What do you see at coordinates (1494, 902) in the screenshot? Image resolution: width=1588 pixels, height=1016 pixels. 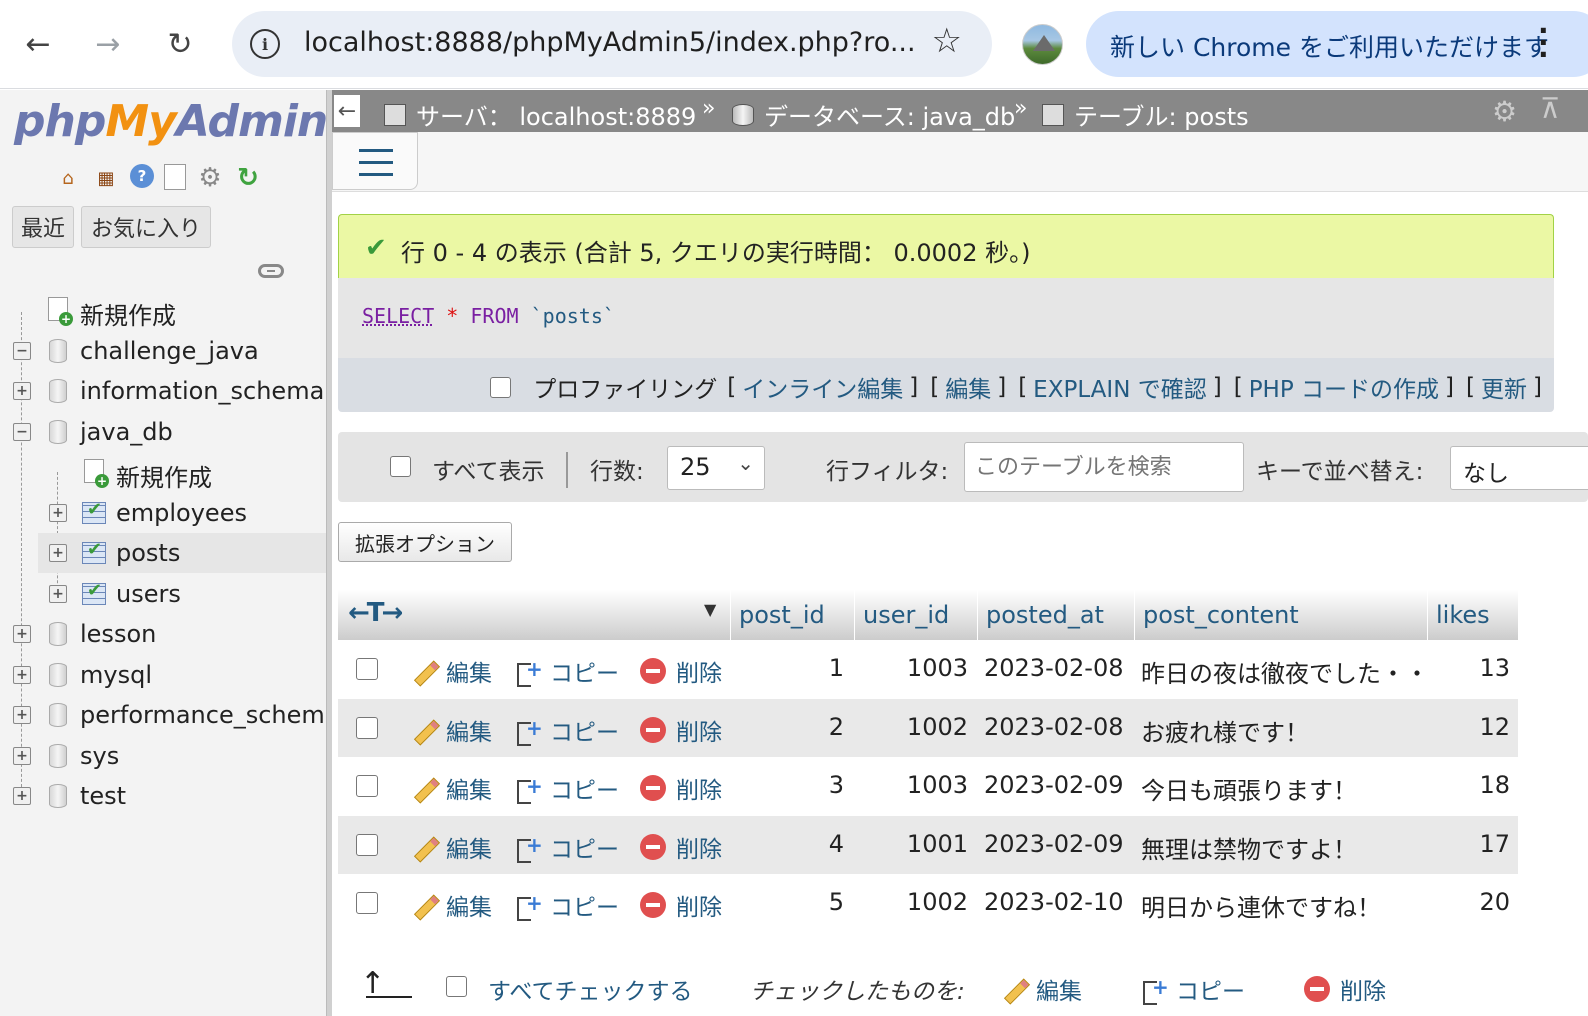 I see `cell-likes: 20` at bounding box center [1494, 902].